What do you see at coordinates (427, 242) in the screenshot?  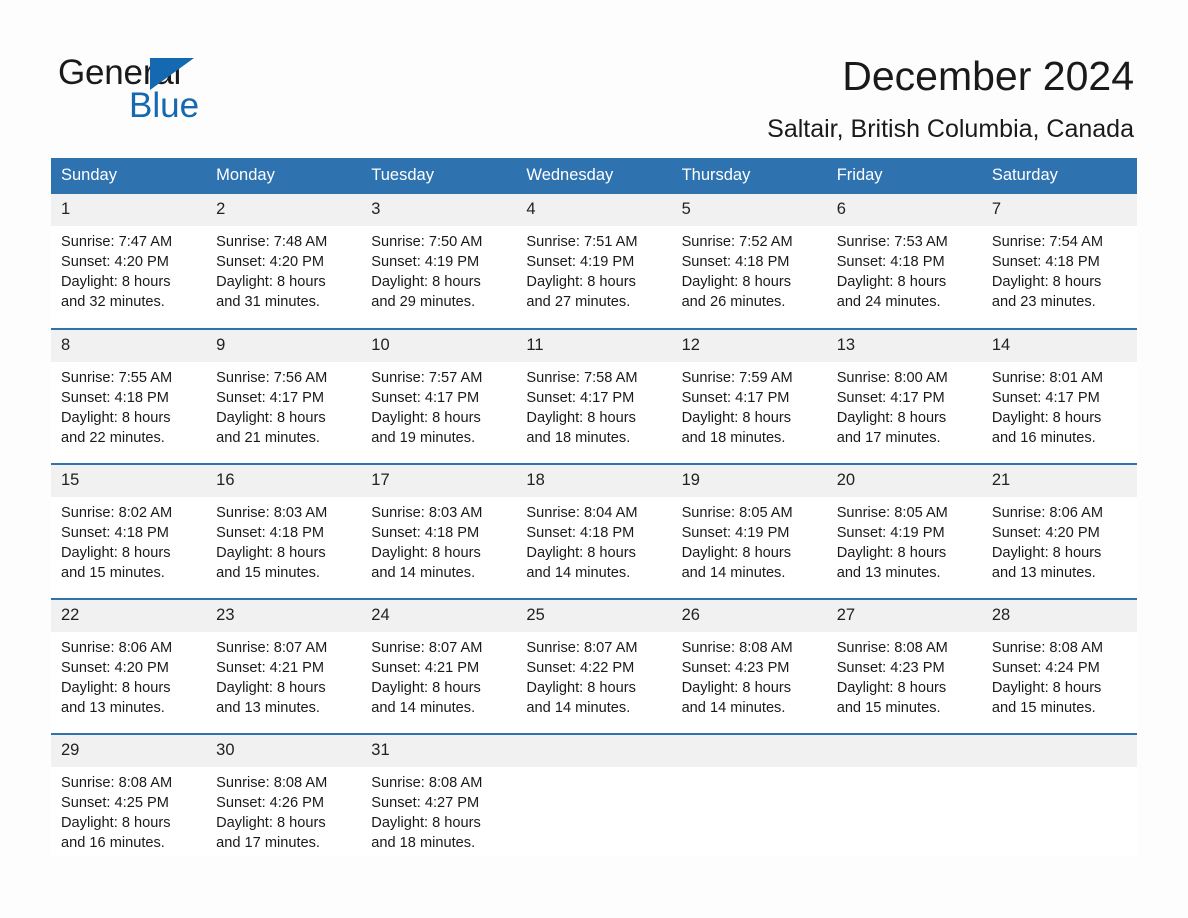 I see `sunrise-text: Sunrise: 7:50 AM` at bounding box center [427, 242].